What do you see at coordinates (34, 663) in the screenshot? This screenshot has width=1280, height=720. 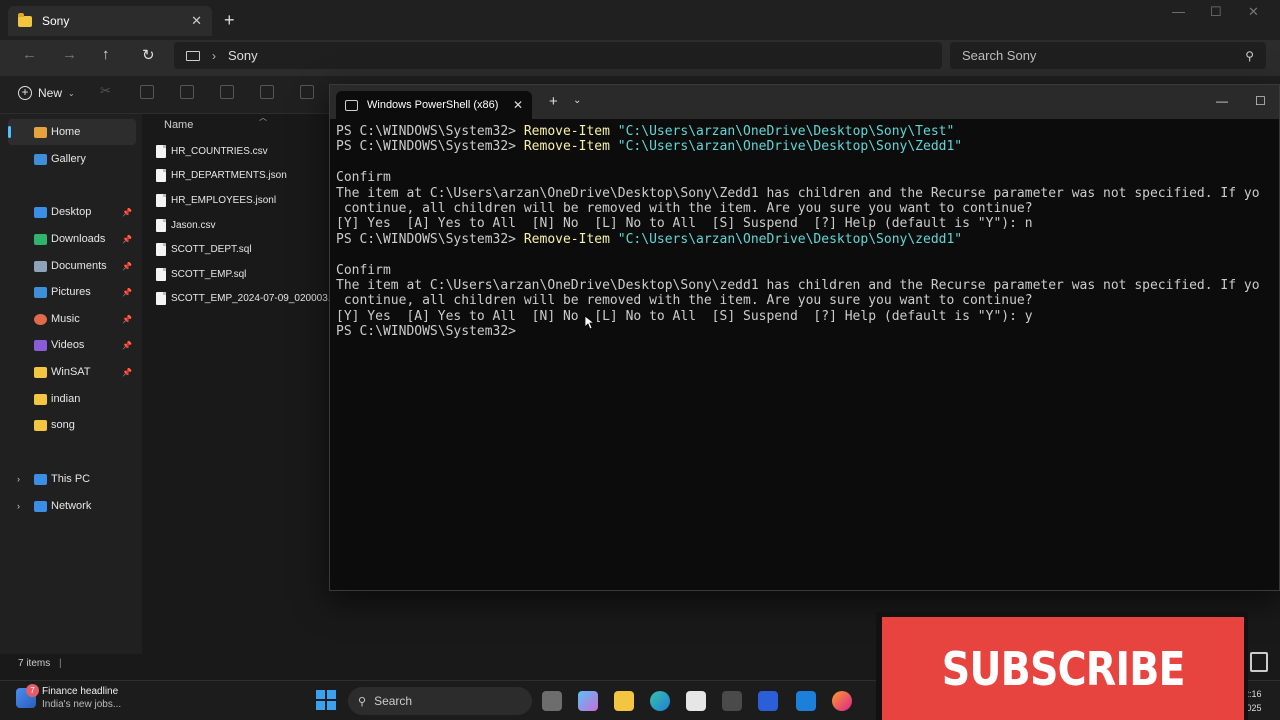 I see `item-count: 7 items` at bounding box center [34, 663].